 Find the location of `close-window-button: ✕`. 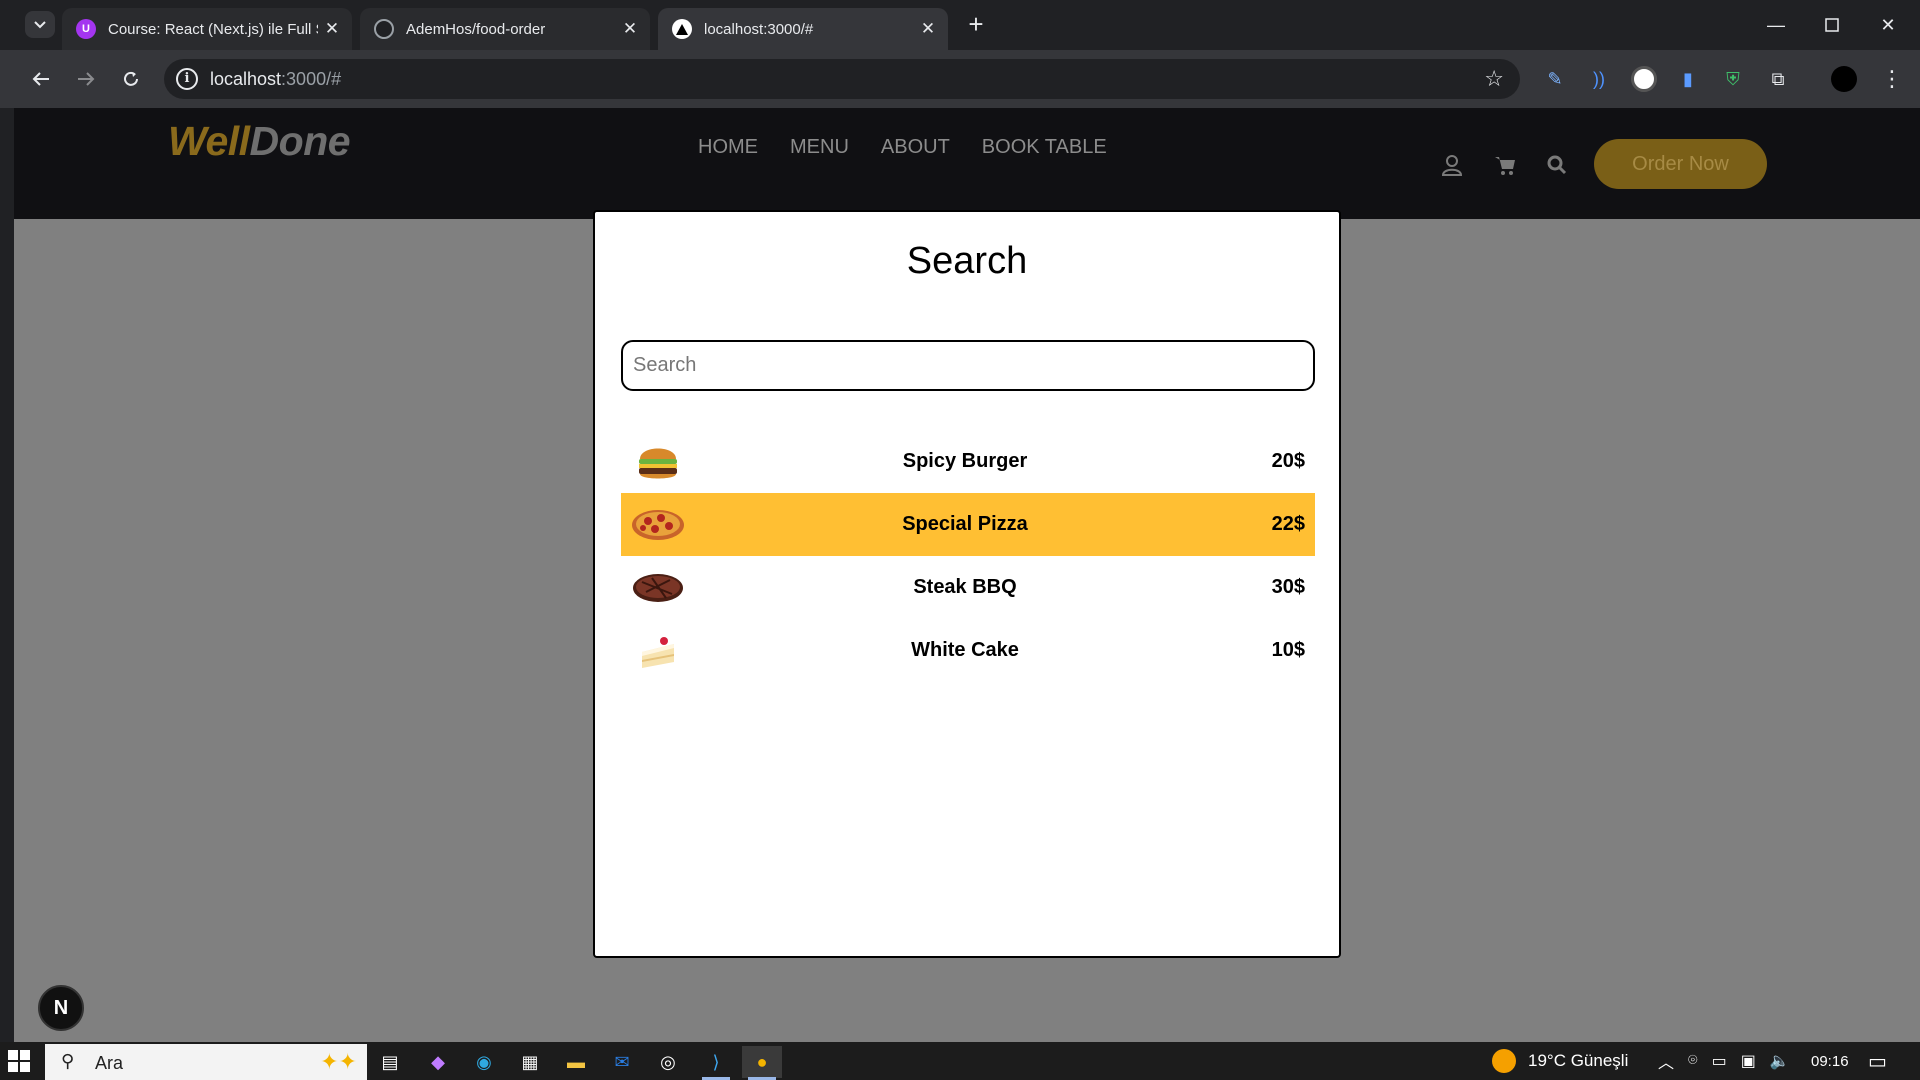

close-window-button: ✕ is located at coordinates (1888, 25).